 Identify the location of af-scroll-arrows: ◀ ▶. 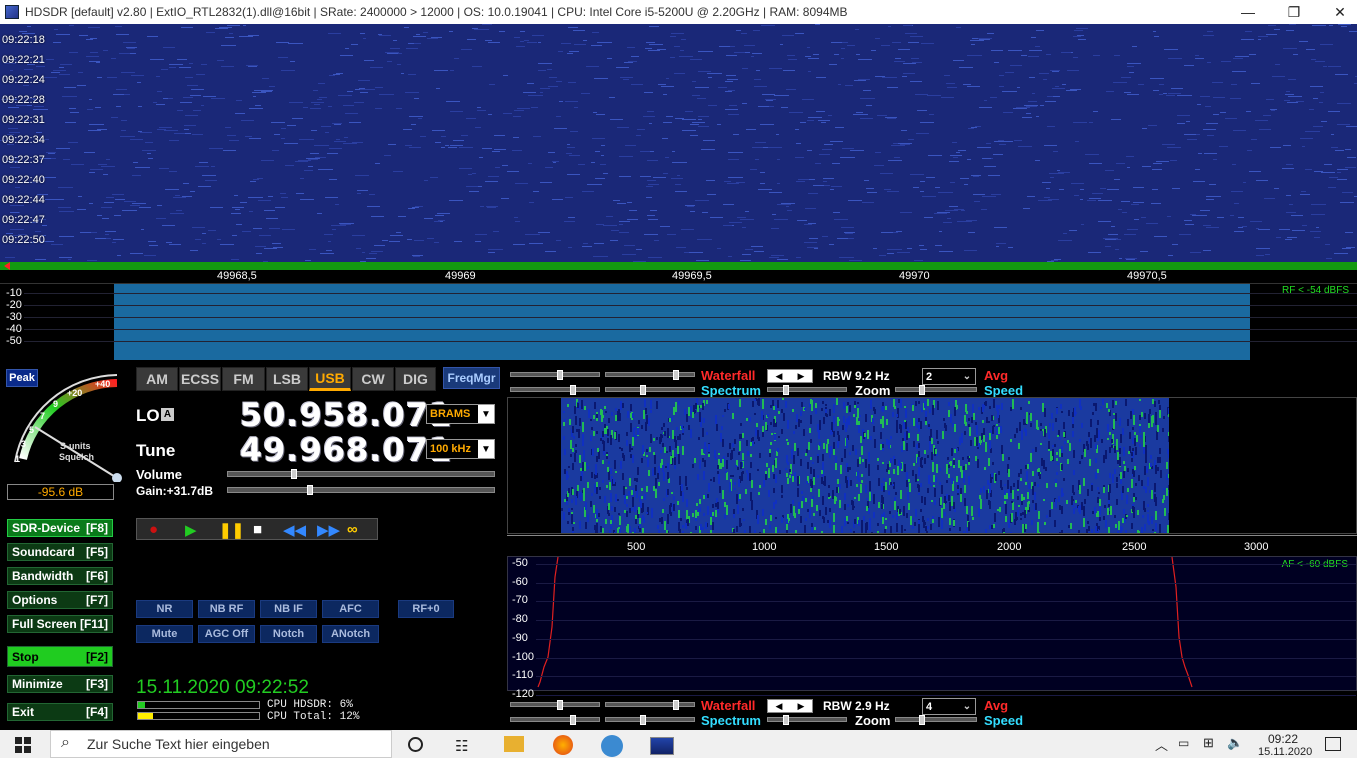
(790, 706).